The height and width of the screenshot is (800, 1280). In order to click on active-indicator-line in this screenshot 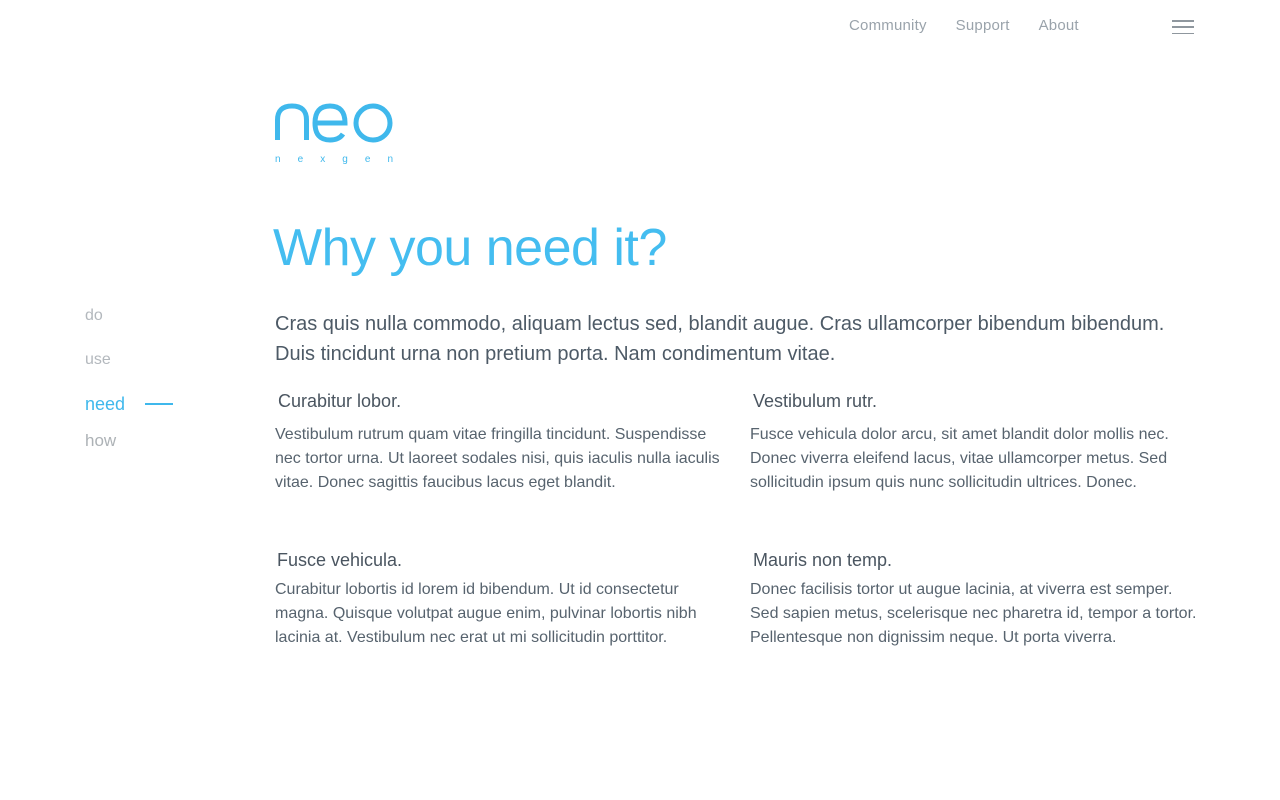, I will do `click(159, 404)`.